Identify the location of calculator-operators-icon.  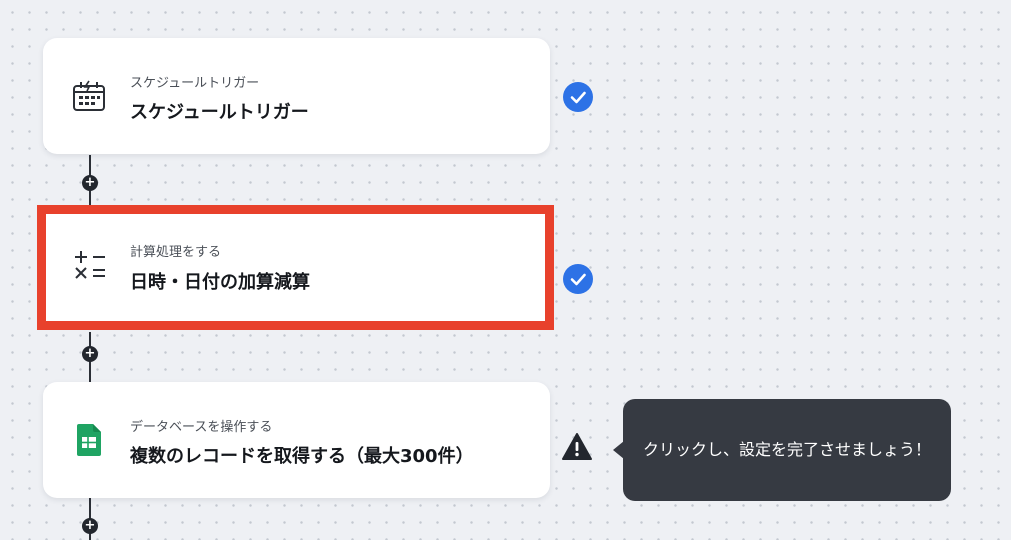
(90, 265).